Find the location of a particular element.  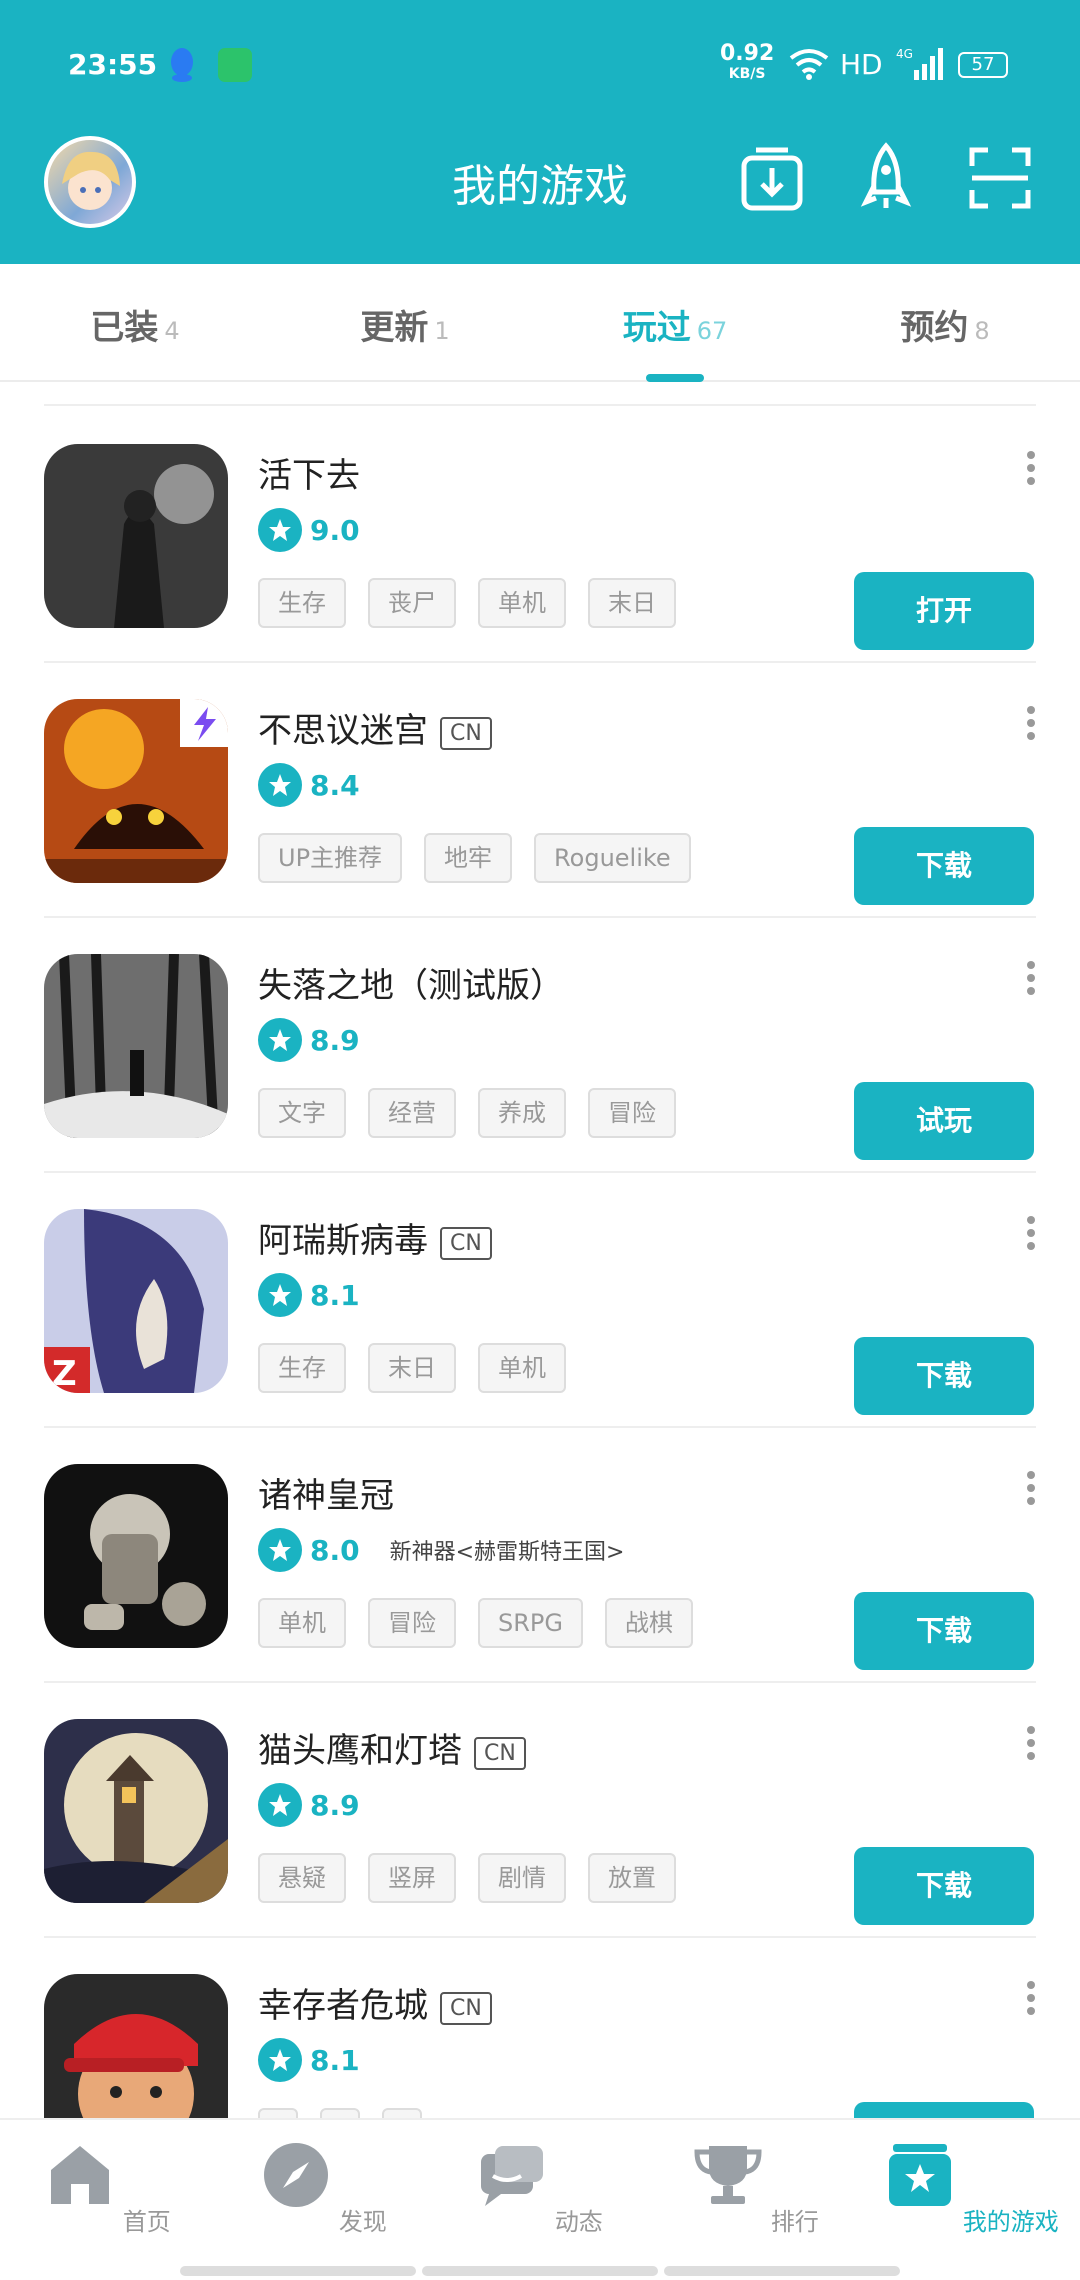

tag-list: UP主推荐 地牢 Roguelike is located at coordinates (485, 858).